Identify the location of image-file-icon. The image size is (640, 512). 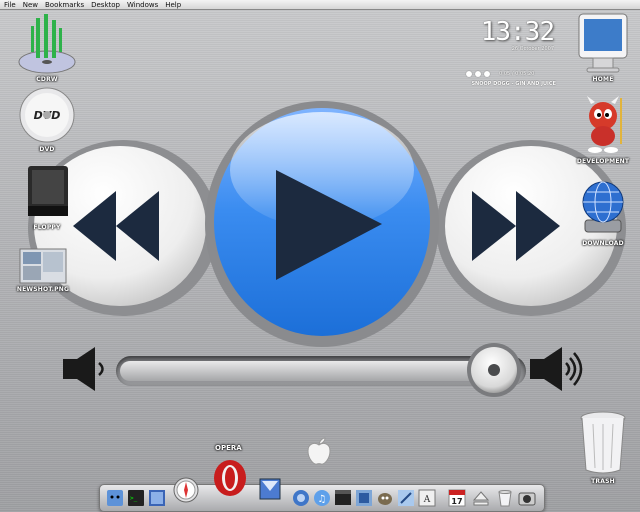
(43, 266).